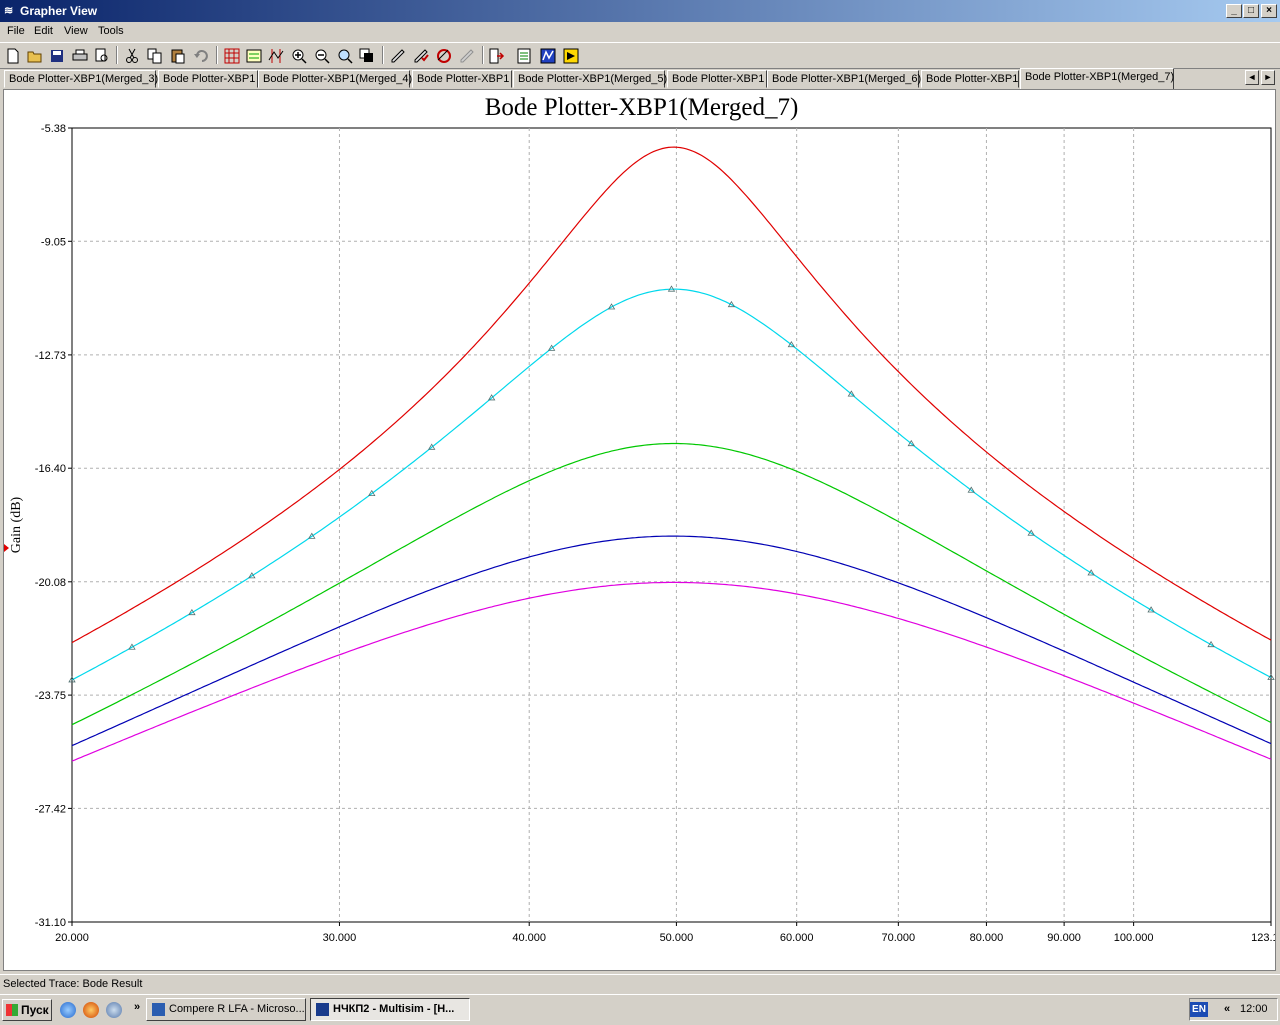 The height and width of the screenshot is (1025, 1280). Describe the element at coordinates (717, 79) in the screenshot. I see `tab-xbp1-c: Bode Plotter-XBP1` at that location.